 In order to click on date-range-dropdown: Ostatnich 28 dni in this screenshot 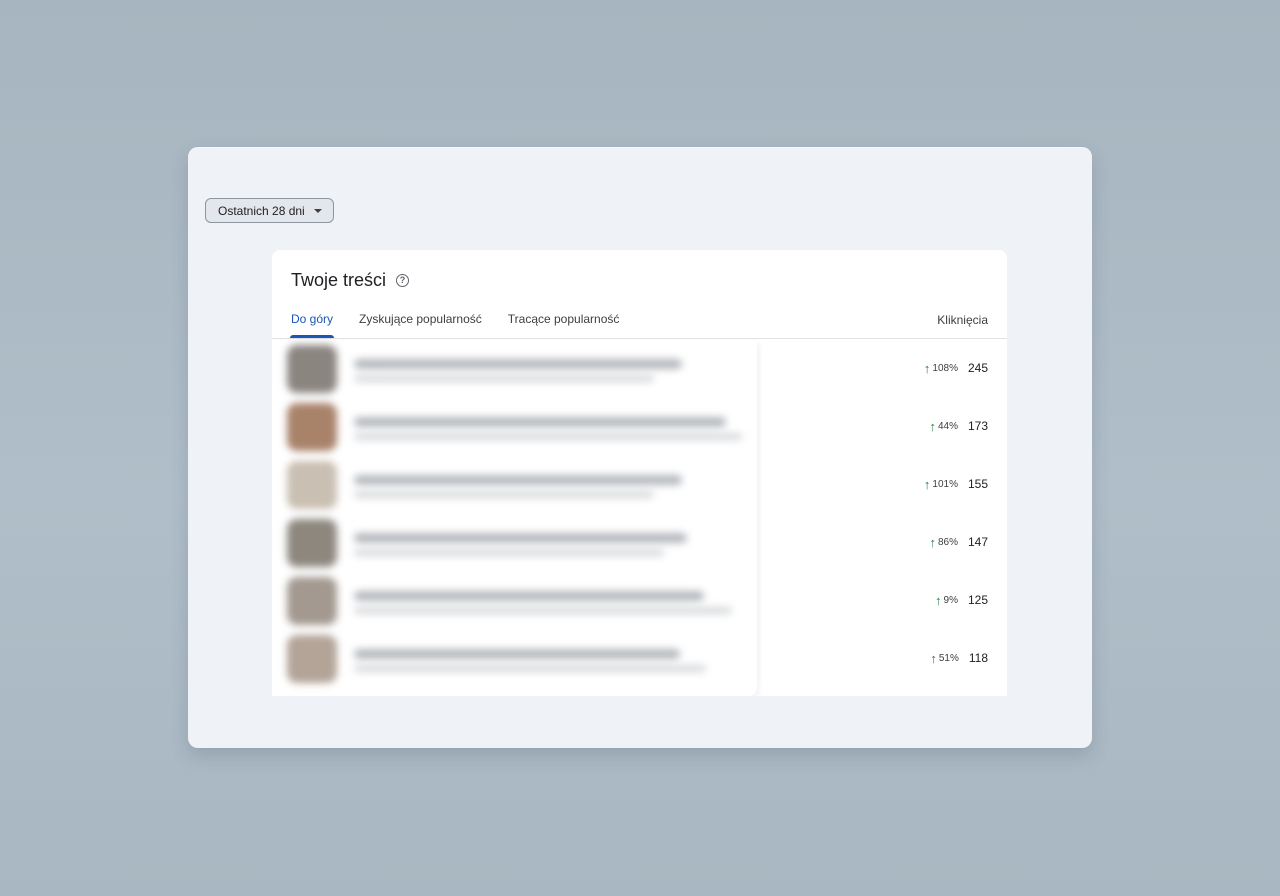, I will do `click(269, 210)`.